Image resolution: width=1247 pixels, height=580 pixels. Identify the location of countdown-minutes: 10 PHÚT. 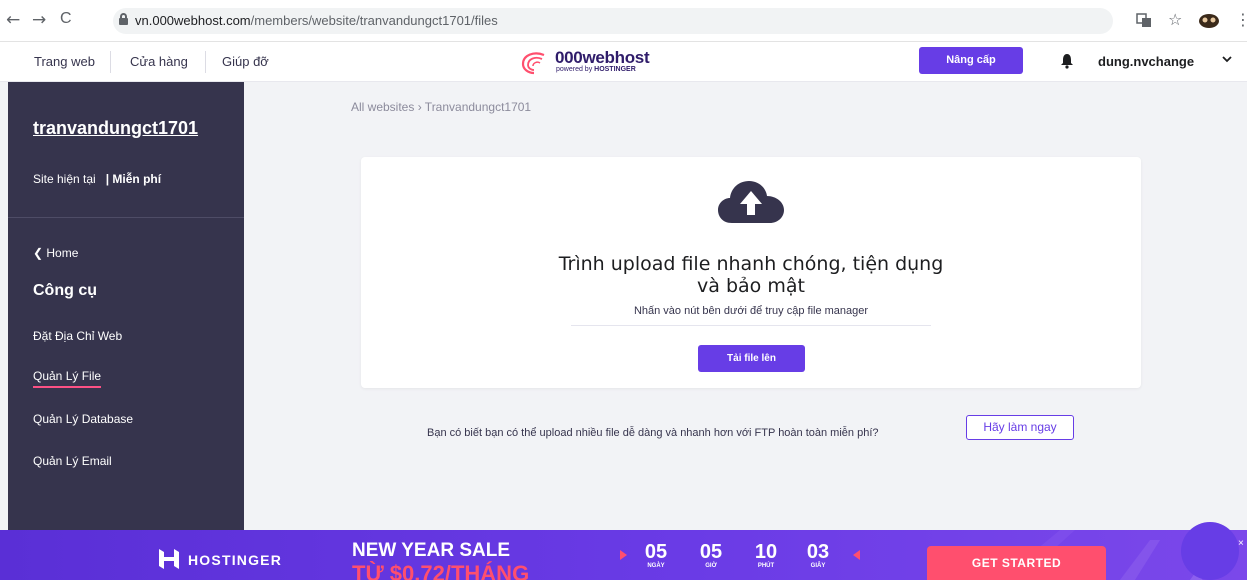
(766, 555).